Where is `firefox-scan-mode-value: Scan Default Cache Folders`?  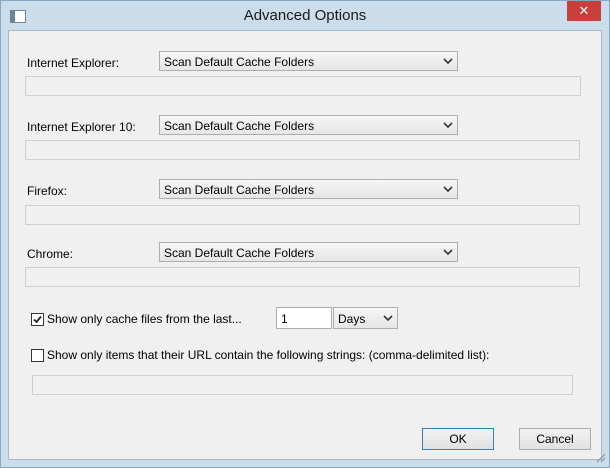 firefox-scan-mode-value: Scan Default Cache Folders is located at coordinates (239, 190).